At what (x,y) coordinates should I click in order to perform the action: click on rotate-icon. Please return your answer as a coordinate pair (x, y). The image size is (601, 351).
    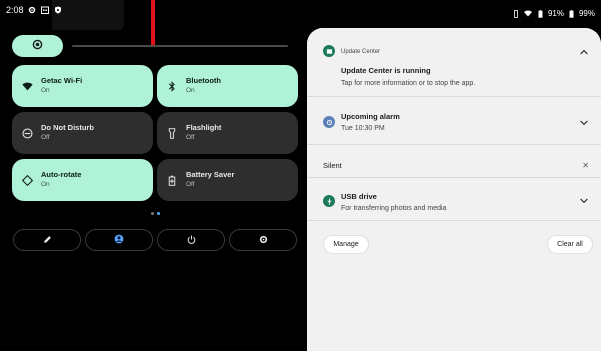
    Looking at the image, I should click on (27, 180).